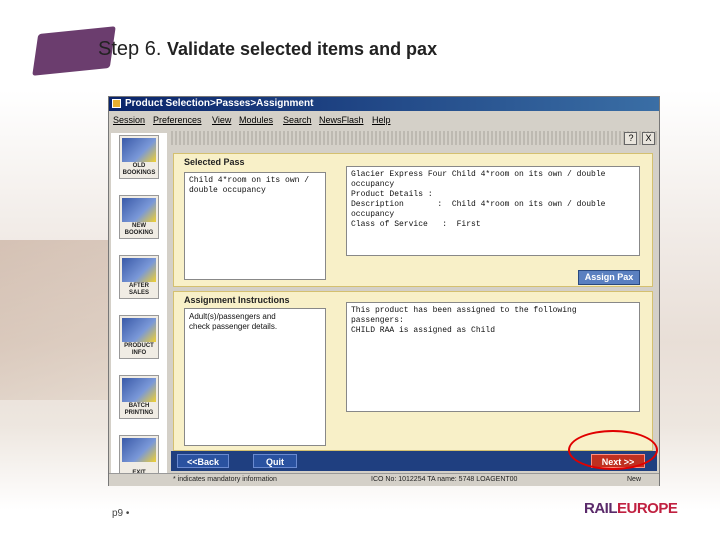  Describe the element at coordinates (177, 120) in the screenshot. I see `menu-preferences: Preferences` at that location.